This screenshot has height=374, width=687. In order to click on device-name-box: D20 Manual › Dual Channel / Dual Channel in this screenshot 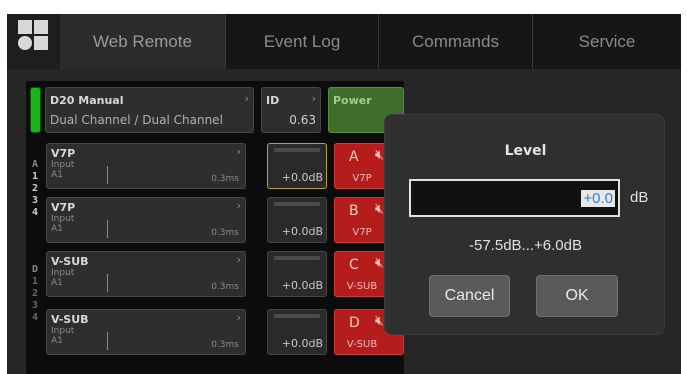, I will do `click(149, 110)`.